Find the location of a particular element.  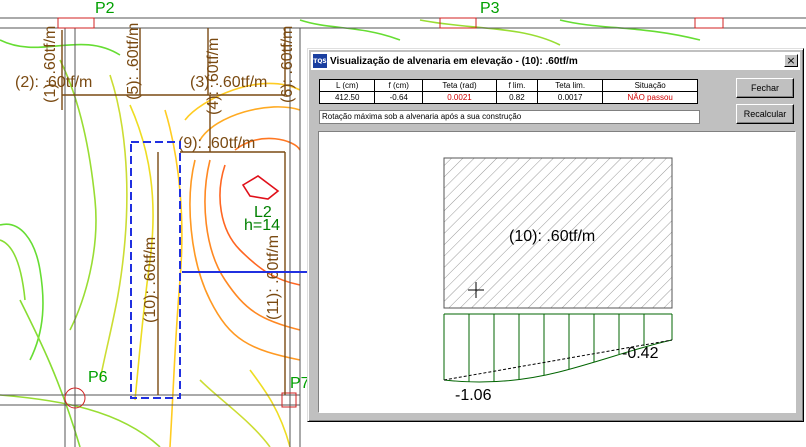

wall-label-1: (1): .60tf/m is located at coordinates (50, 64).